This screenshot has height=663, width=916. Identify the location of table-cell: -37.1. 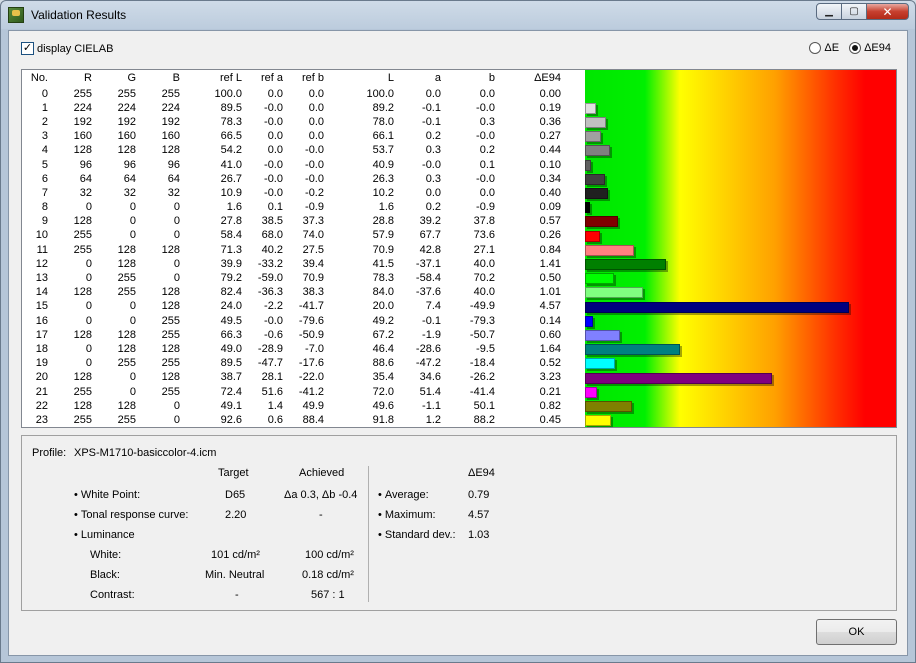
(428, 263).